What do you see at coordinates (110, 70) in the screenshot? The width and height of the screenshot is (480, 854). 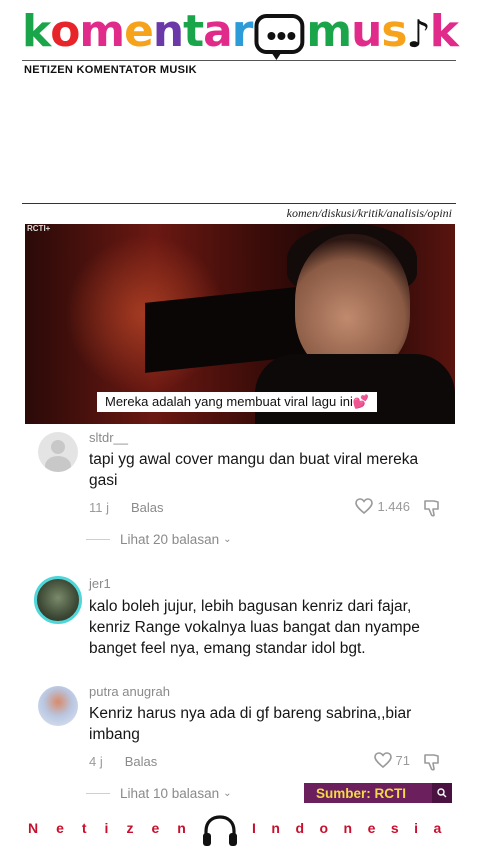 I see `tagline: NETIZEN KOMENTATOR MUSIK` at bounding box center [110, 70].